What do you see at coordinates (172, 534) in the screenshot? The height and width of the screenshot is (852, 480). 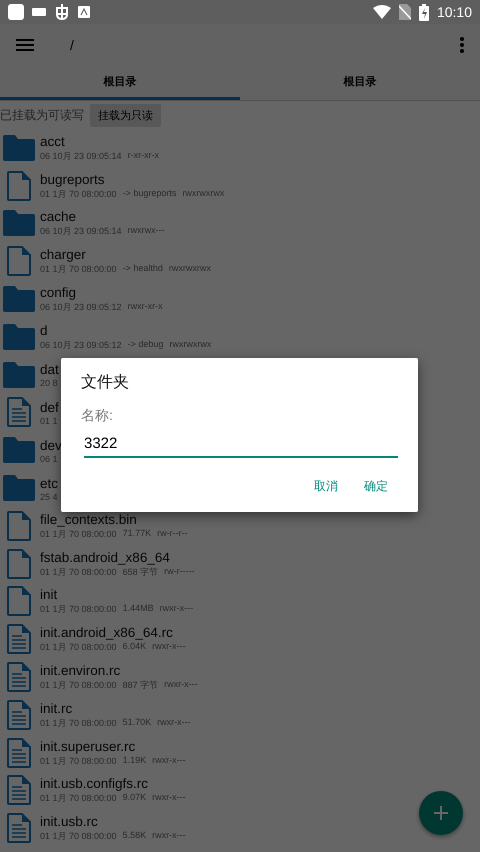 I see `file-details: rw-r--r--` at bounding box center [172, 534].